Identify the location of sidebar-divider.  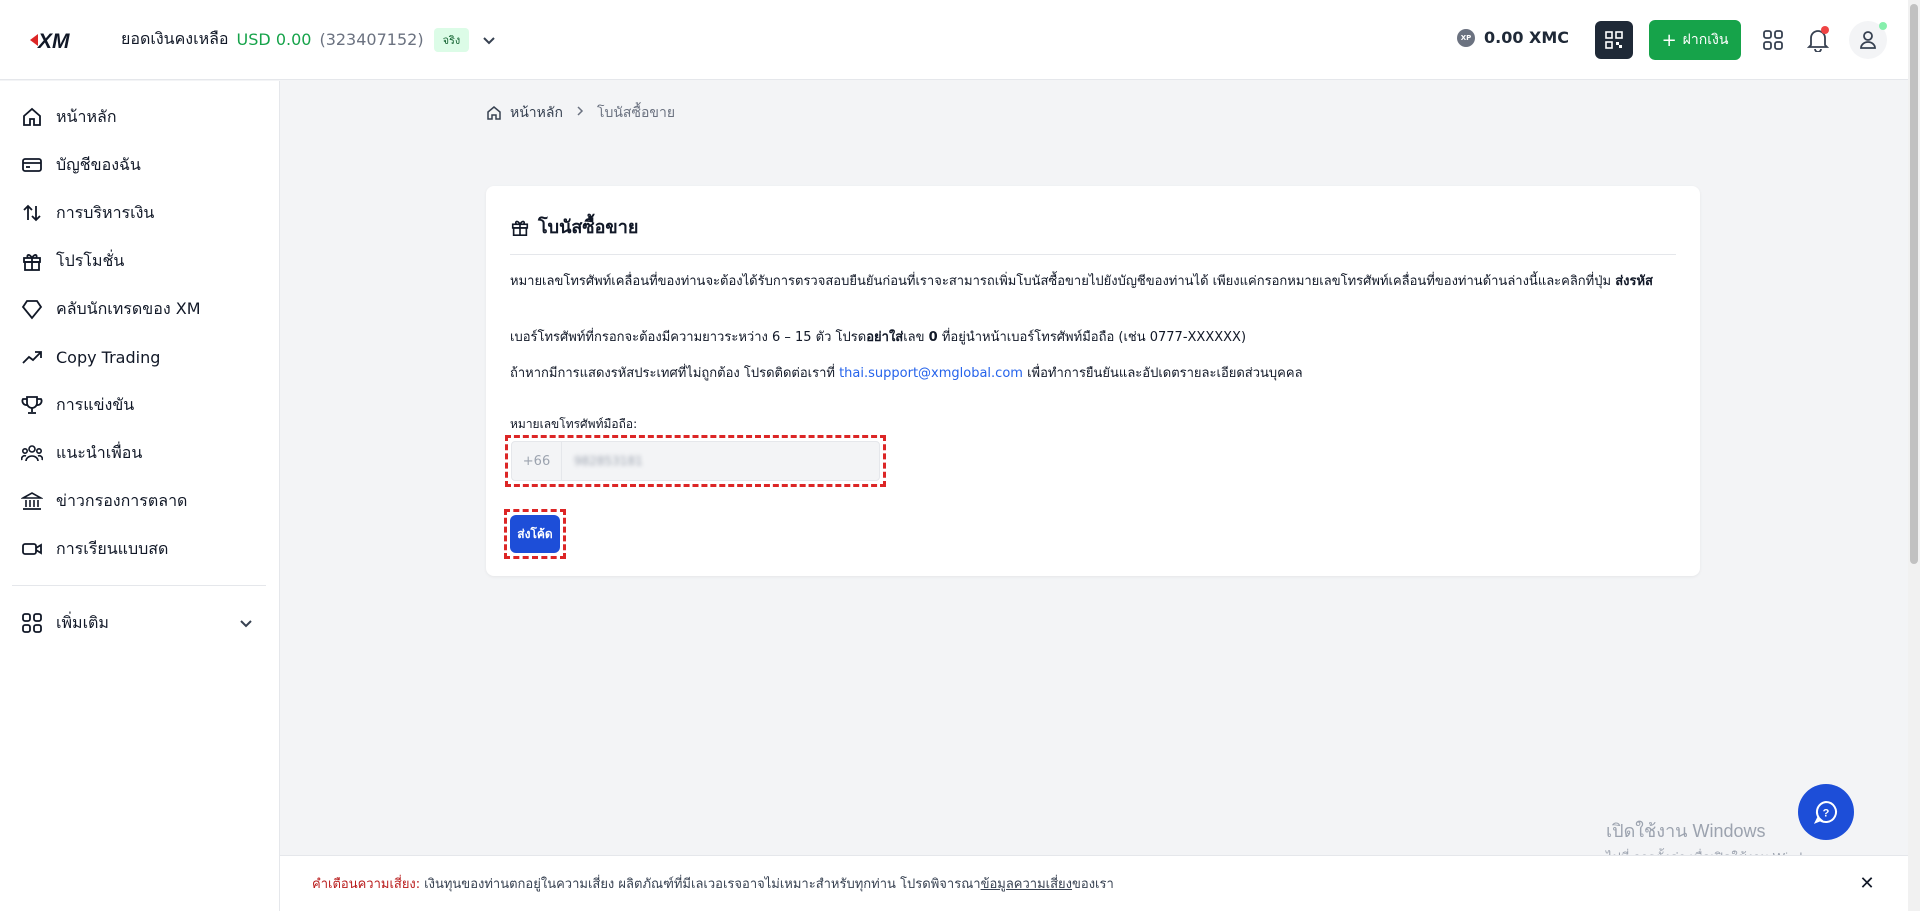
(139, 585).